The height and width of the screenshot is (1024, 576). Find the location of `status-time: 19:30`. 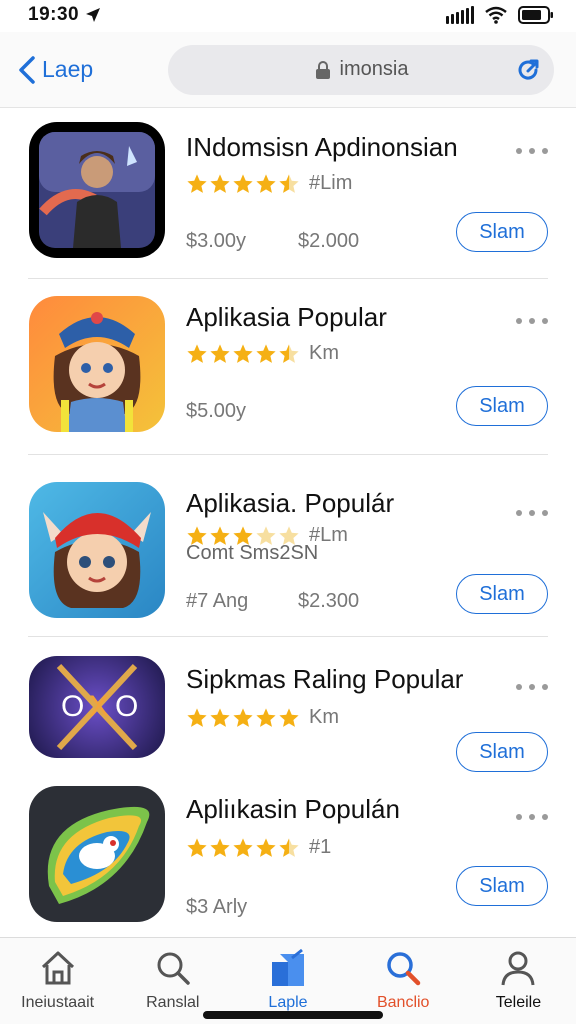

status-time: 19:30 is located at coordinates (54, 14).